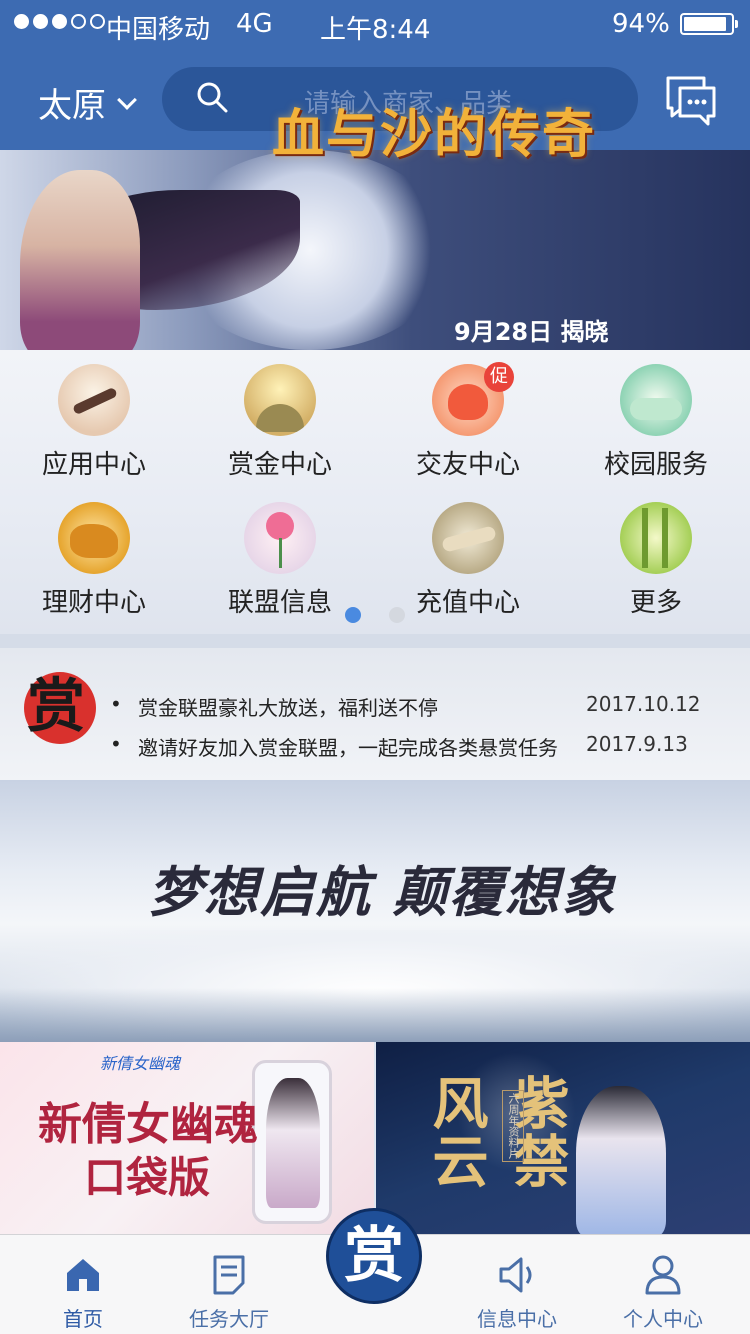 Image resolution: width=750 pixels, height=1334 pixels. I want to click on grid-item-label: 校园服务, so click(655, 465).